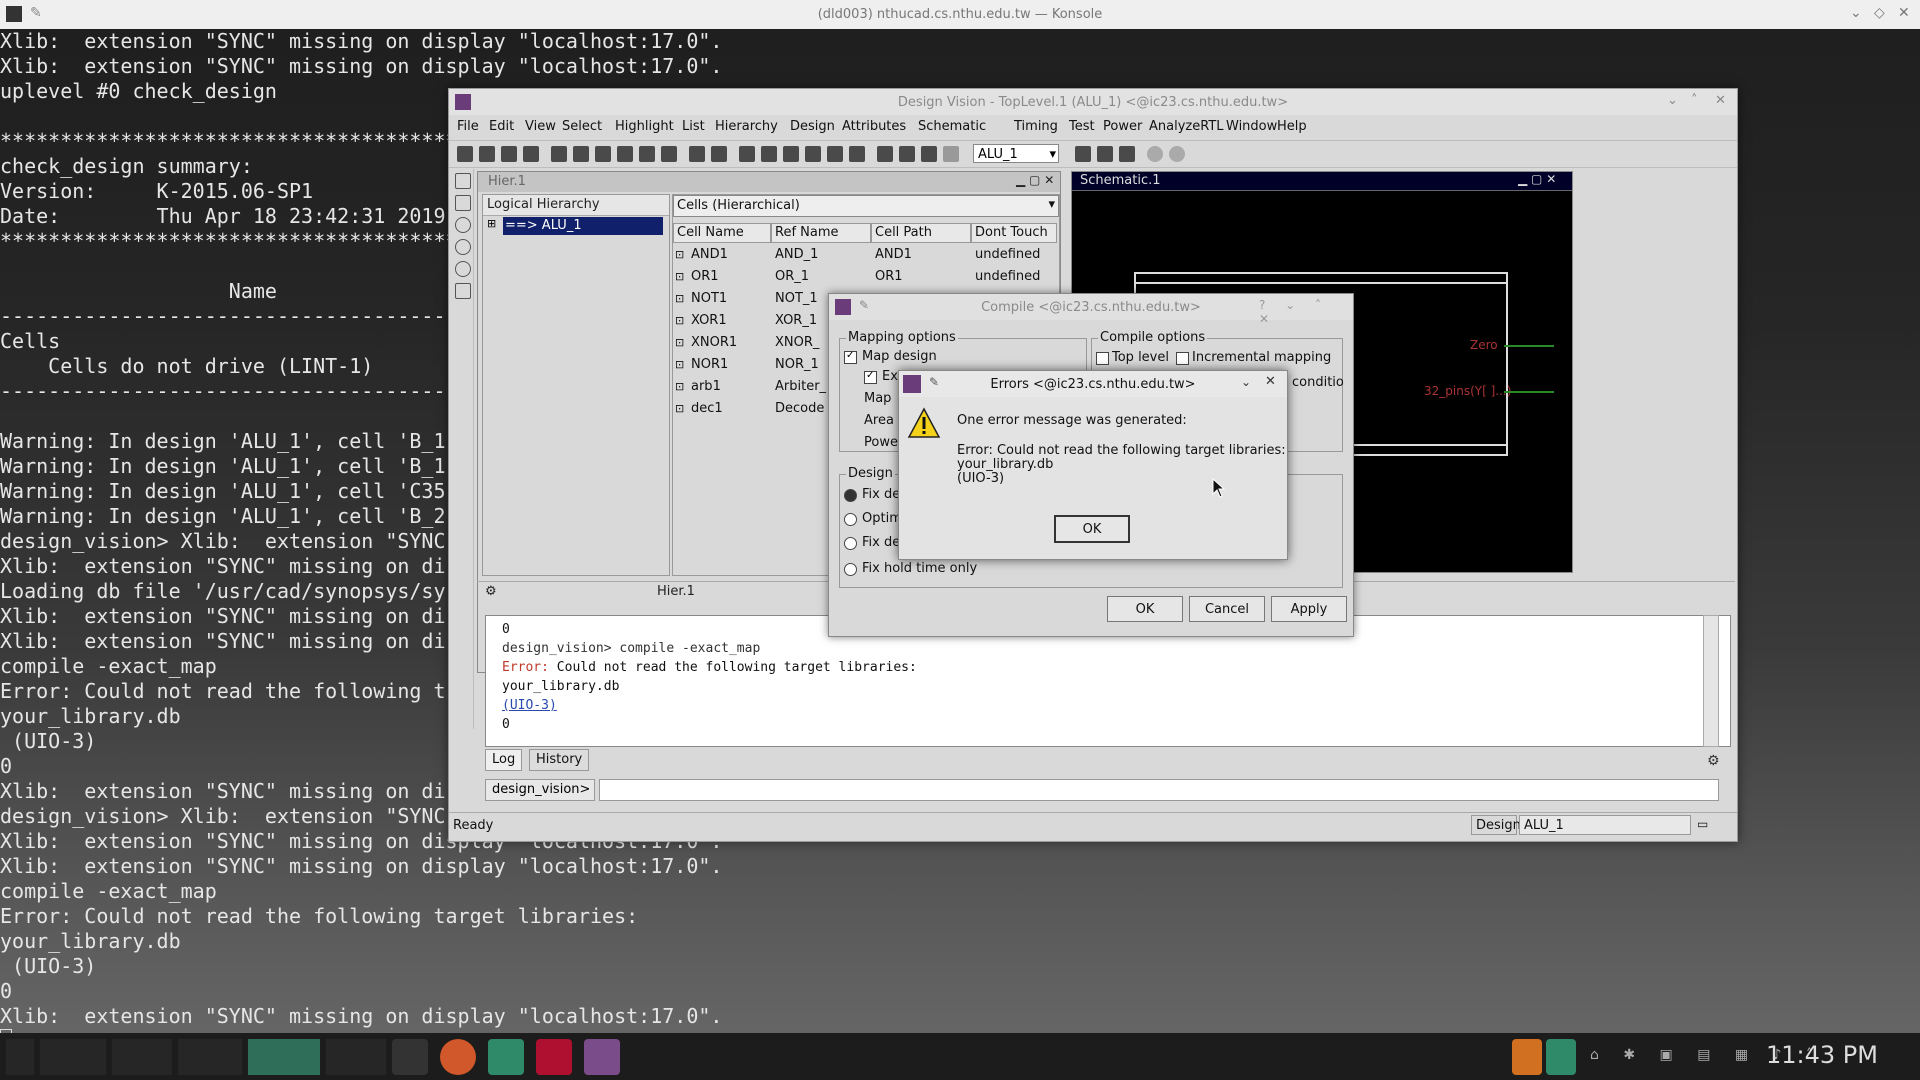  What do you see at coordinates (491, 223) in the screenshot?
I see `expand-icon: ⊞` at bounding box center [491, 223].